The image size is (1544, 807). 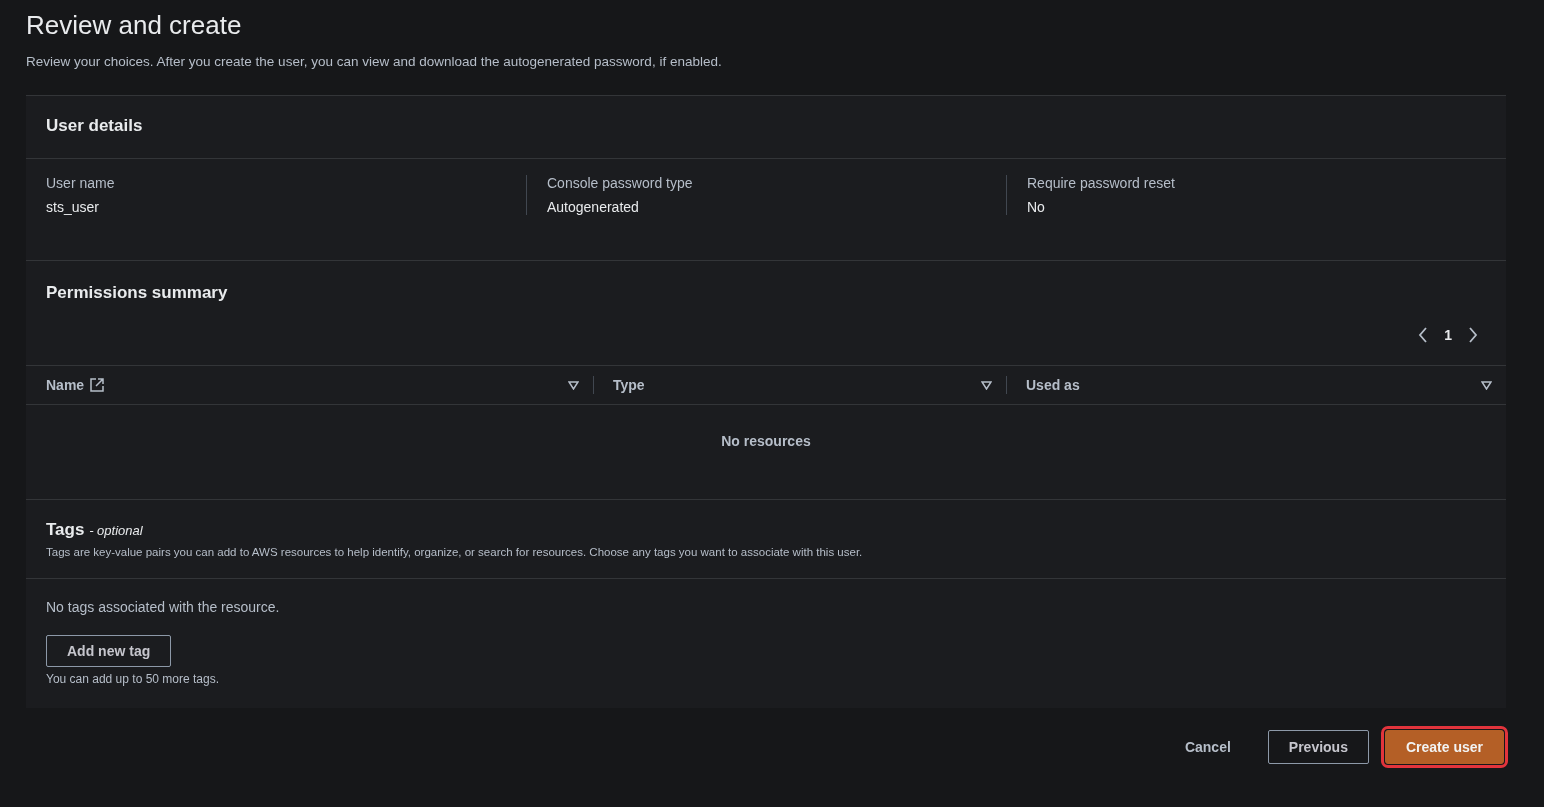 What do you see at coordinates (134, 25) in the screenshot?
I see `page-title: Review and create` at bounding box center [134, 25].